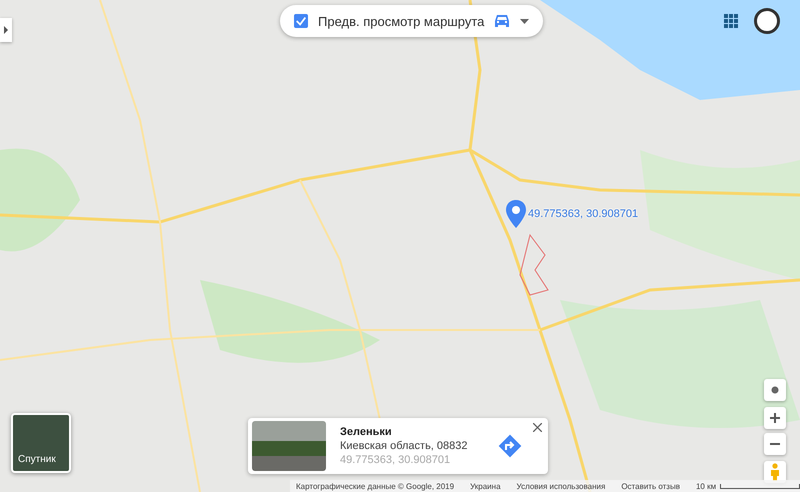 The image size is (800, 492). I want to click on panel-toggle-button, so click(6, 30).